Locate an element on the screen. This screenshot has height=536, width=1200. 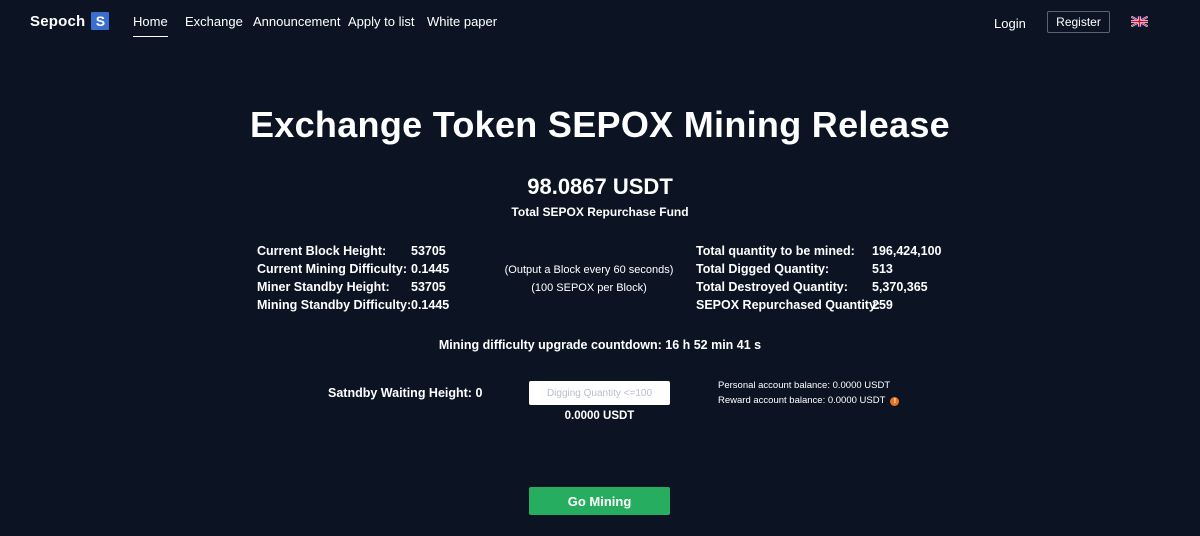
miner-standby-height-label: Miner Standby Height: is located at coordinates (323, 287).